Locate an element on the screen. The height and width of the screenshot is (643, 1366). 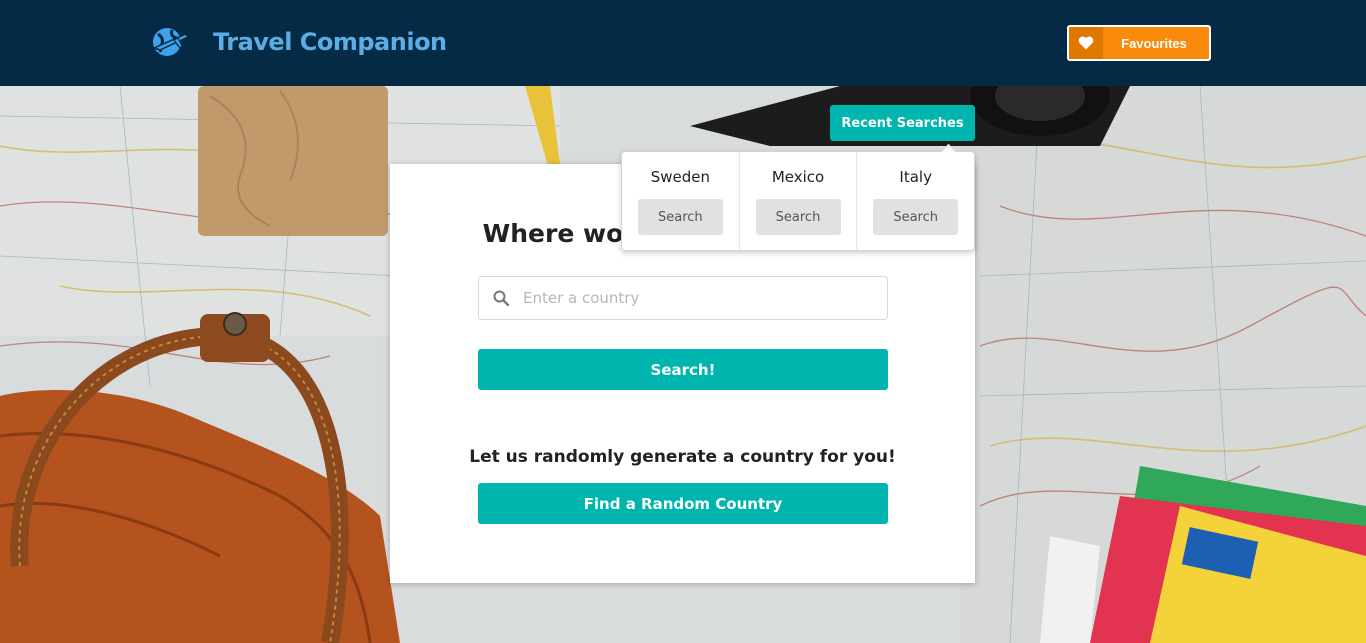
country-search-input is located at coordinates (705, 298).